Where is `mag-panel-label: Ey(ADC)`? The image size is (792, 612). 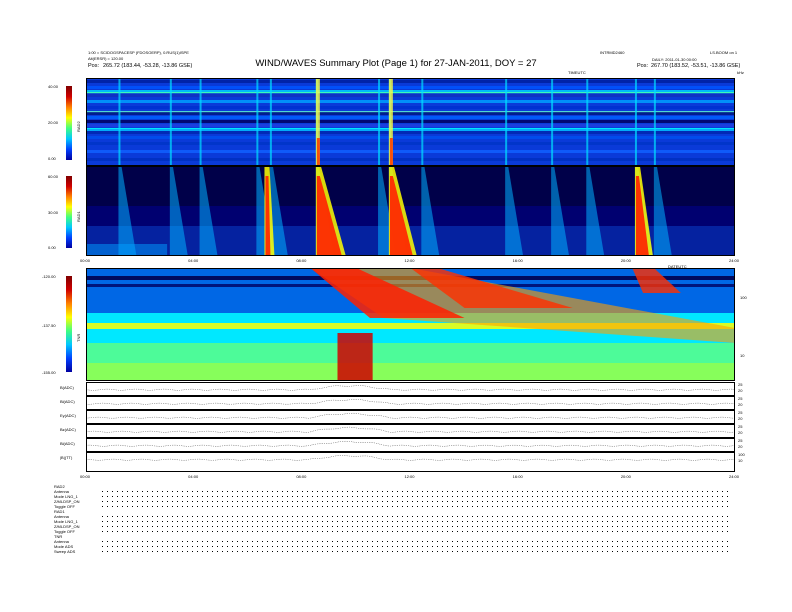
mag-panel-label: Ey(ADC) is located at coordinates (68, 415).